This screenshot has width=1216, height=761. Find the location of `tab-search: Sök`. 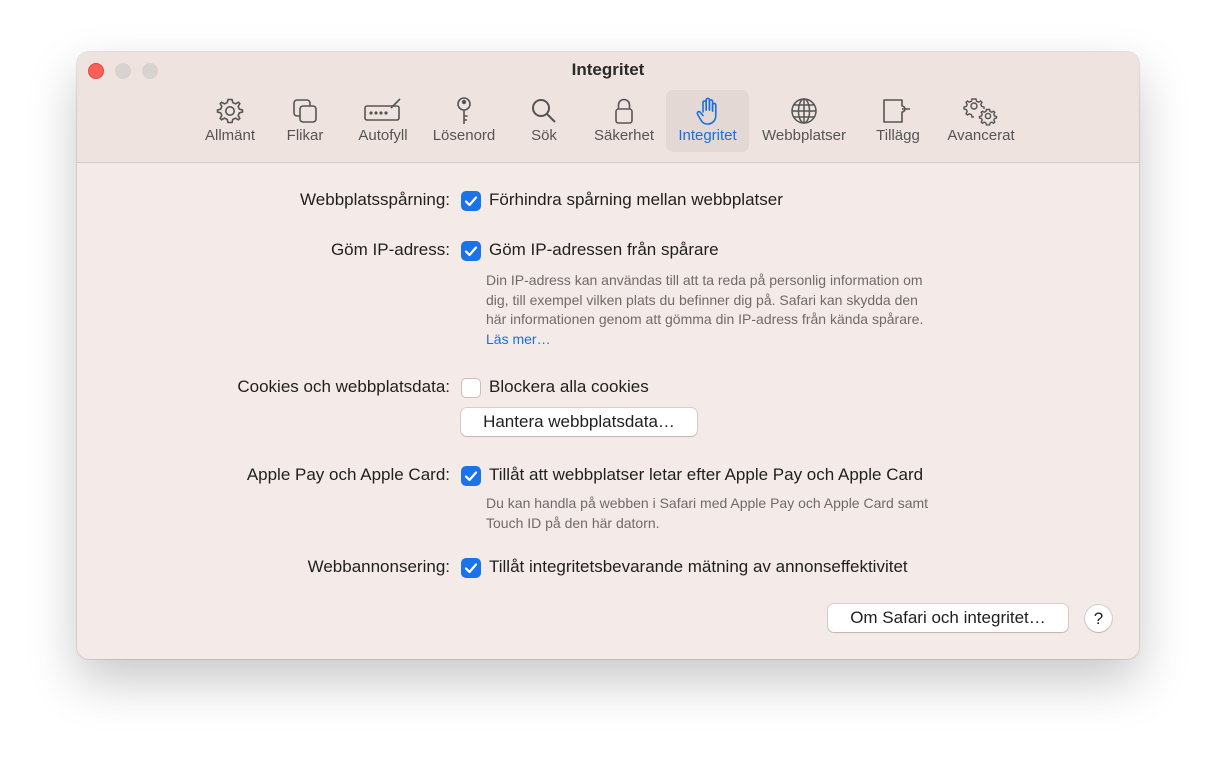

tab-search: Sök is located at coordinates (544, 121).